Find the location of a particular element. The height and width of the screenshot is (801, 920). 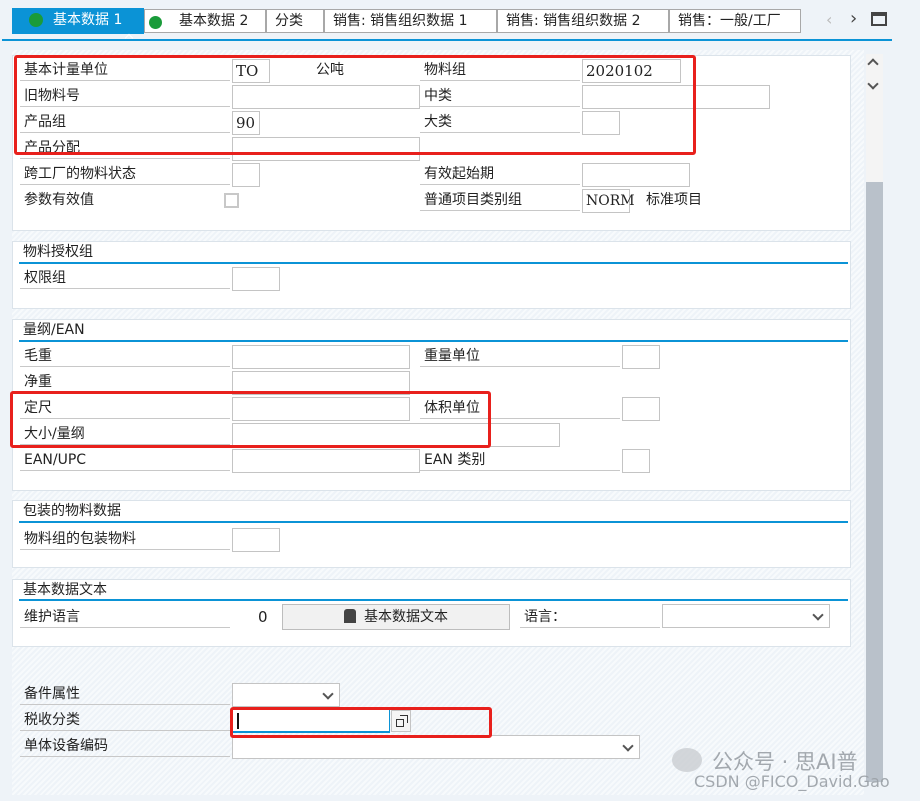

weight-unit-label: 重量单位 is located at coordinates (520, 356).